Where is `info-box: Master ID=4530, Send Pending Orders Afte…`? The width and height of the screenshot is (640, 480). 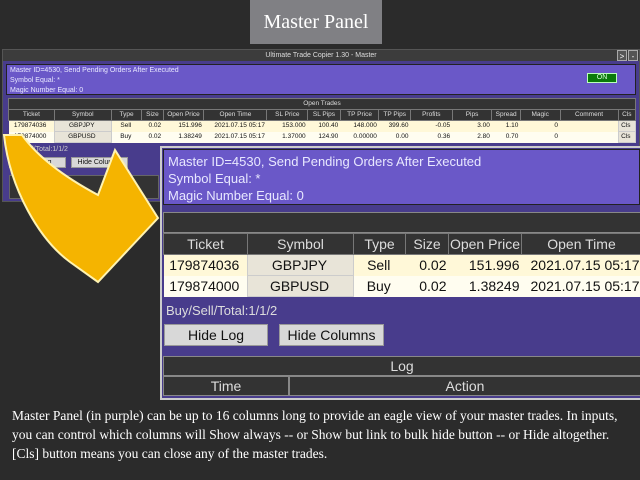 info-box: Master ID=4530, Send Pending Orders Afte… is located at coordinates (321, 79).